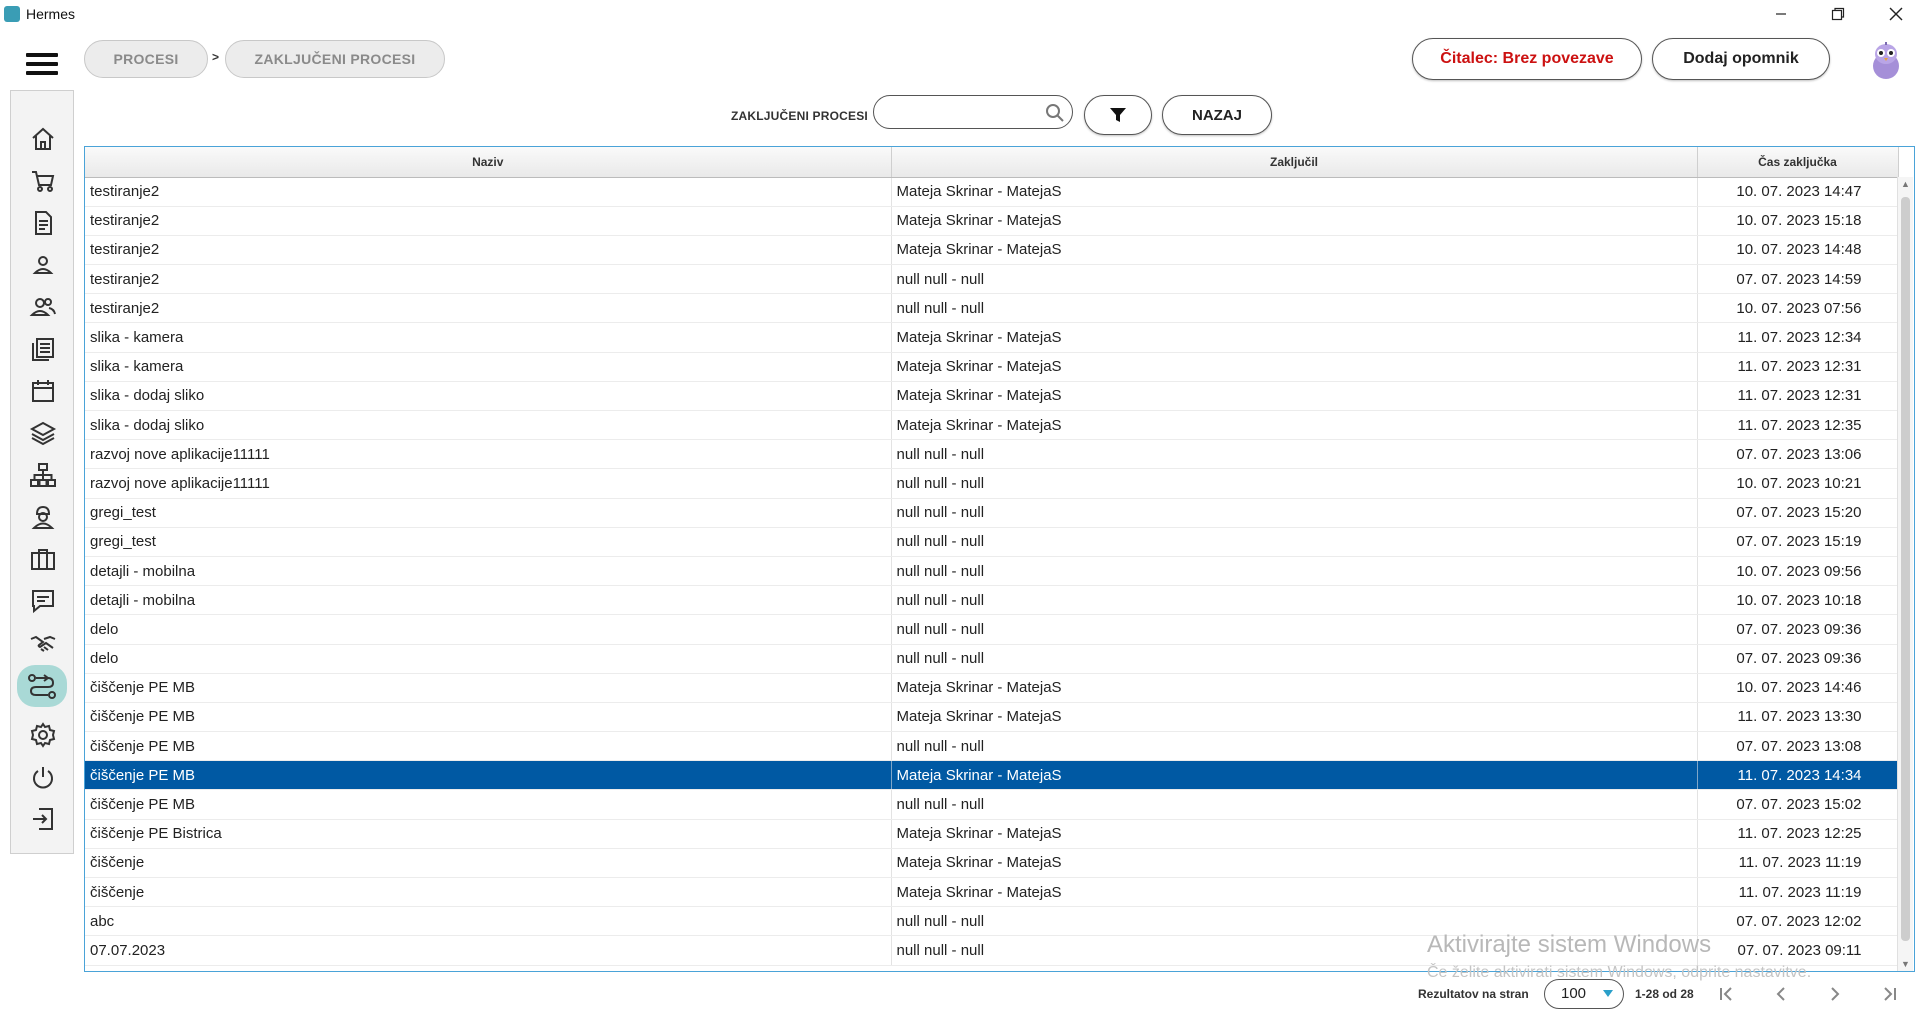 The width and height of the screenshot is (1920, 1027). I want to click on cell-cas-zakljucka: 11. 07. 2023 12:31, so click(1798, 367).